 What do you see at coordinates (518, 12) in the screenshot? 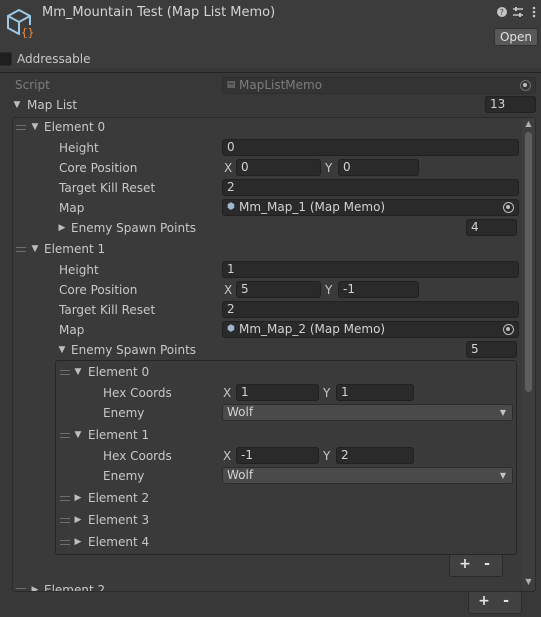
I see `settings-sliders-icon` at bounding box center [518, 12].